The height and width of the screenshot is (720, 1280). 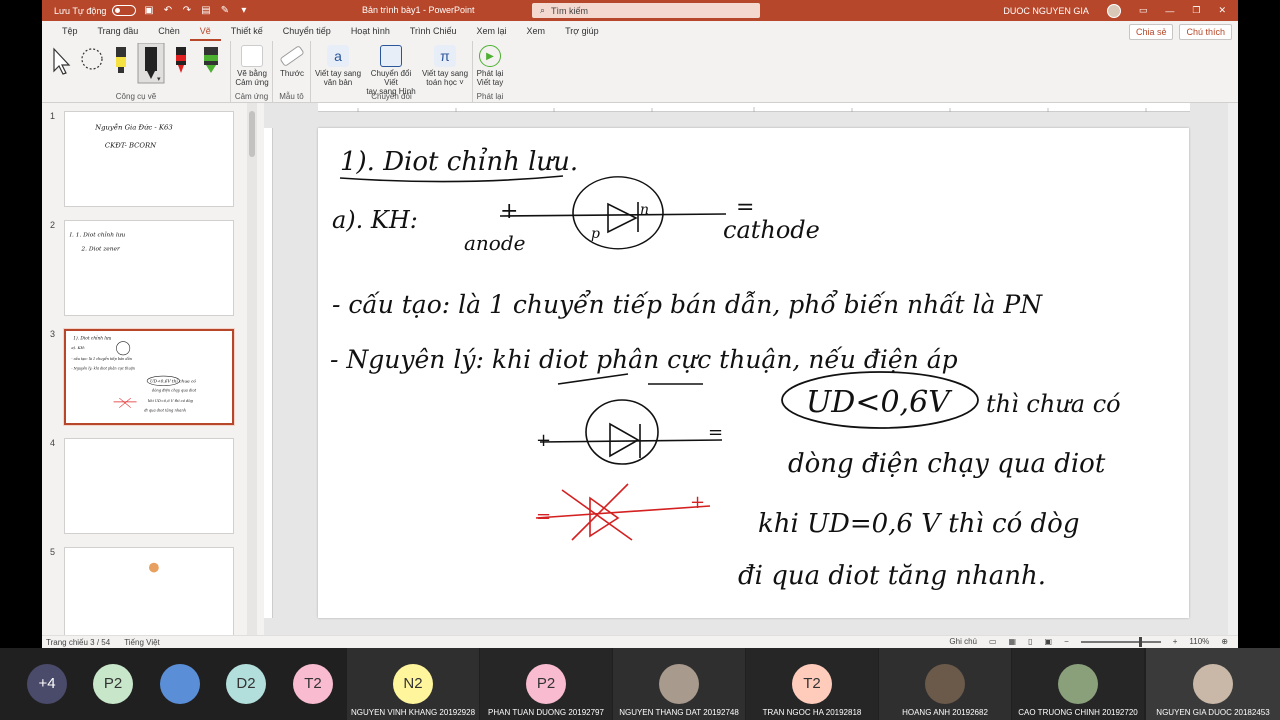 I want to click on slide-thumbnail-1: Nguyễn Gia Đức - K63 CKĐT- BCORN, so click(x=149, y=159).